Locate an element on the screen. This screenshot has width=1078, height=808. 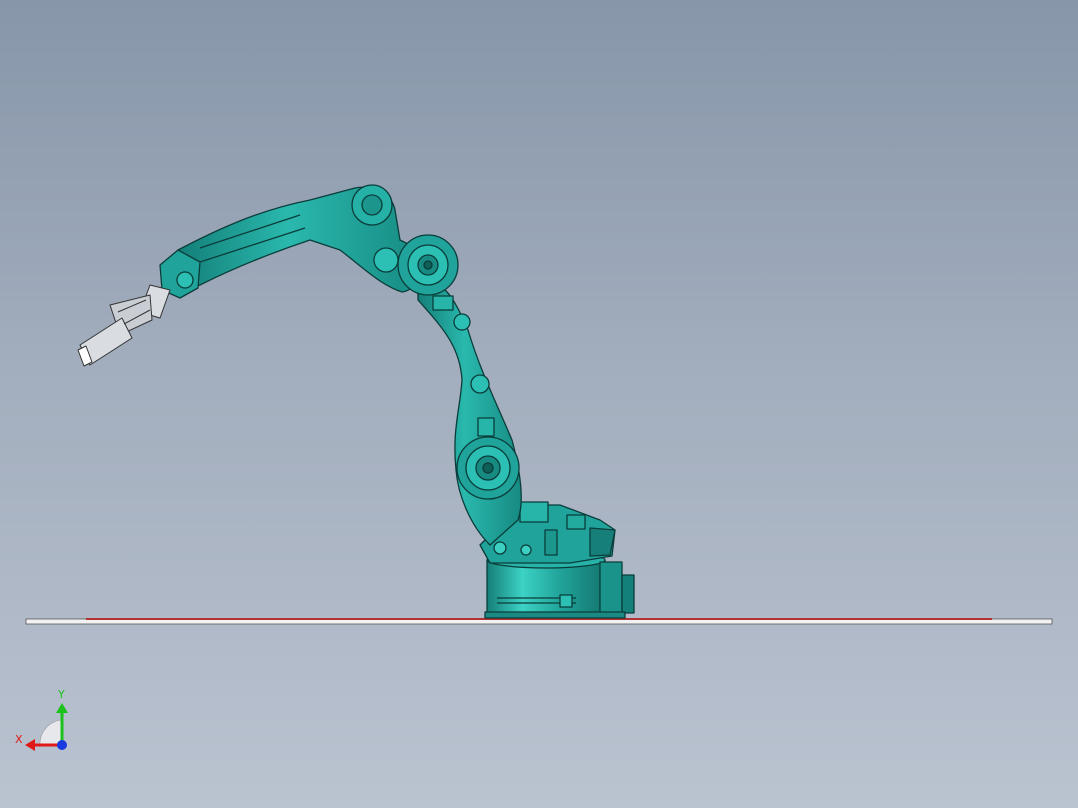
robot-lower-arm is located at coordinates (469, 414).